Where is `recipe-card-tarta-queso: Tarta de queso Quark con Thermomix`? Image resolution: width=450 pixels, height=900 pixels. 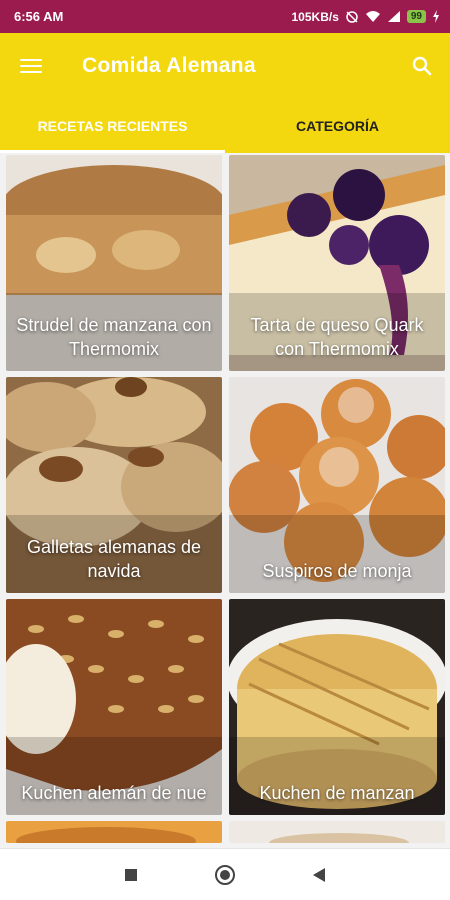 recipe-card-tarta-queso: Tarta de queso Quark con Thermomix is located at coordinates (337, 263).